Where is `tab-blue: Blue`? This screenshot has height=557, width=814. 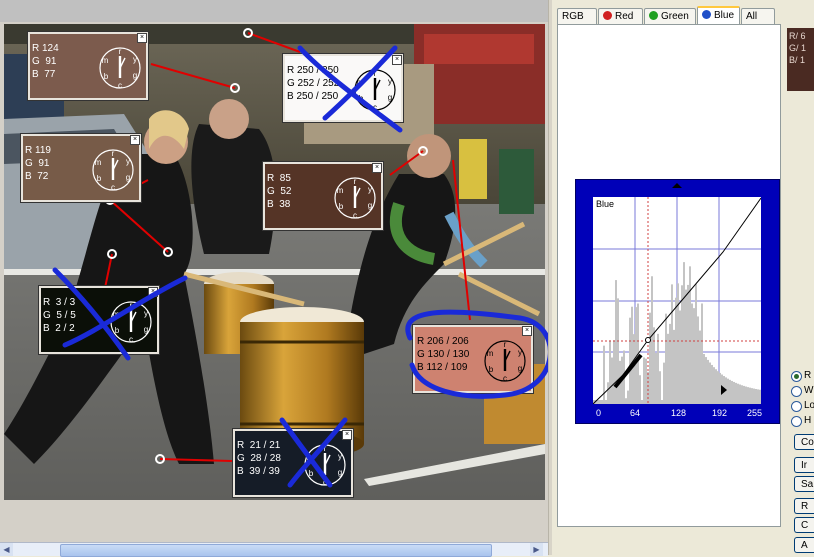
tab-blue: Blue is located at coordinates (718, 15).